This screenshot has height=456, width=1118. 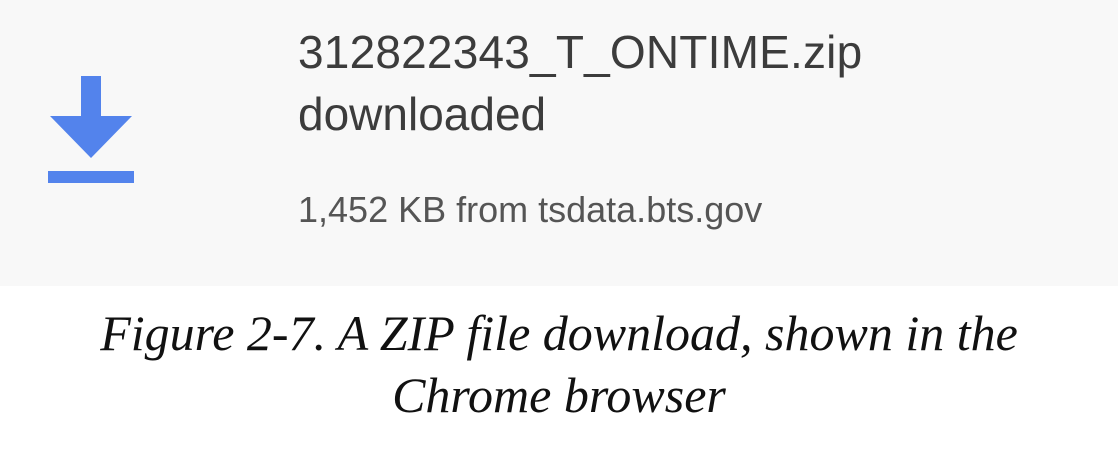 I want to click on download-status: downloaded, so click(x=422, y=114).